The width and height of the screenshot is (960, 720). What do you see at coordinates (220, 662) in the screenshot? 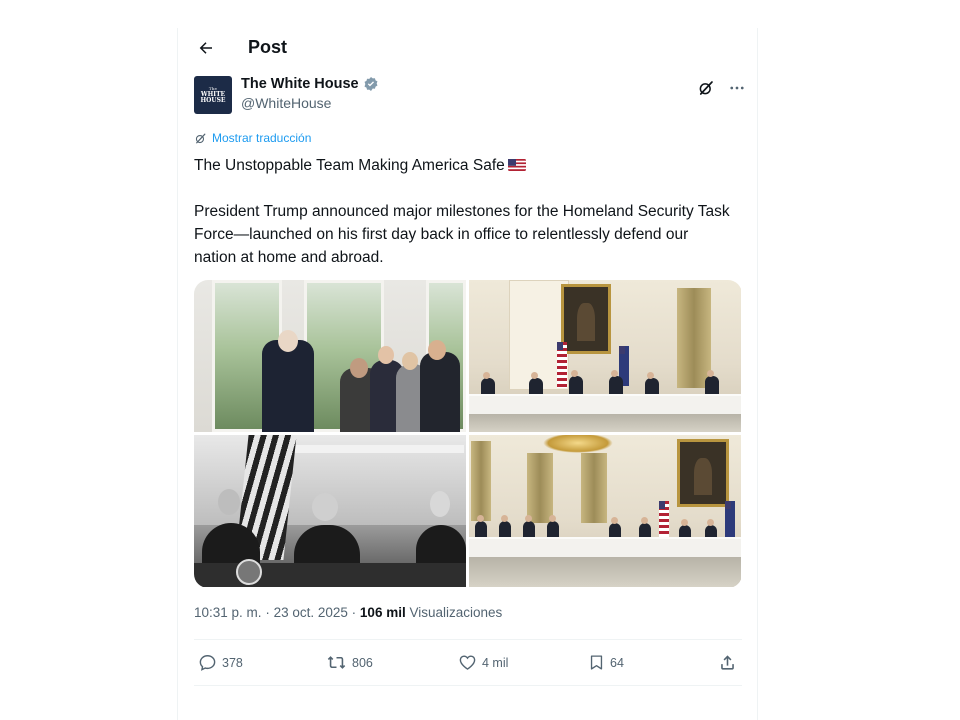
I see `reply-button: 378` at bounding box center [220, 662].